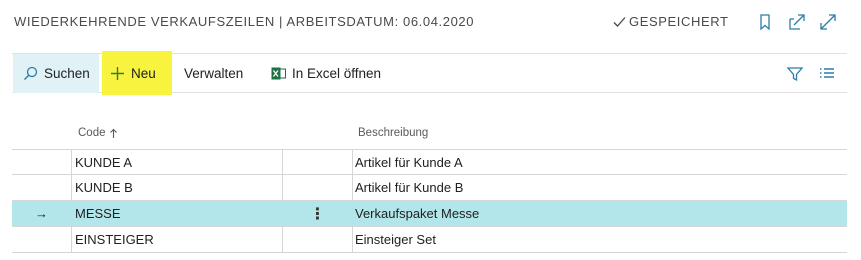  Describe the element at coordinates (827, 74) in the screenshot. I see `list-view-icon` at that location.